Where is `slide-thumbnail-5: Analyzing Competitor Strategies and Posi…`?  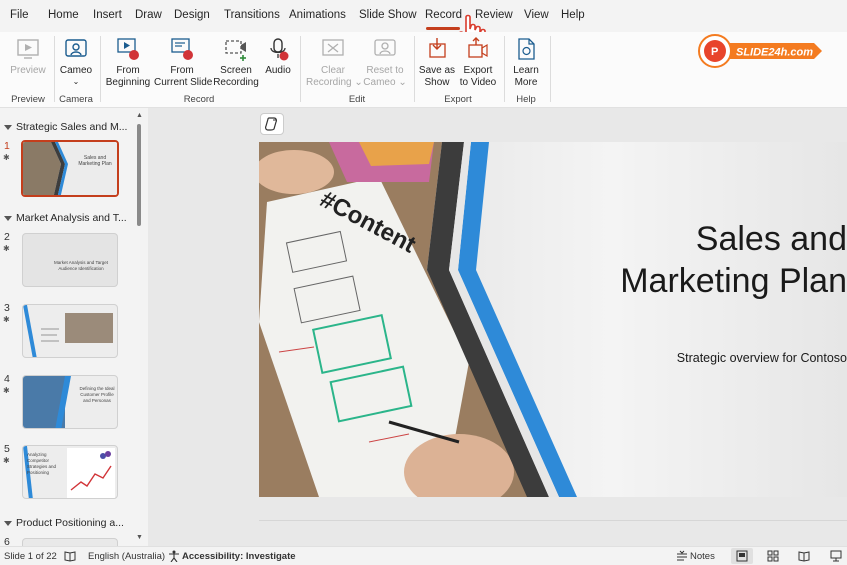
slide-thumbnail-5: Analyzing Competitor Strategies and Posi… is located at coordinates (70, 472).